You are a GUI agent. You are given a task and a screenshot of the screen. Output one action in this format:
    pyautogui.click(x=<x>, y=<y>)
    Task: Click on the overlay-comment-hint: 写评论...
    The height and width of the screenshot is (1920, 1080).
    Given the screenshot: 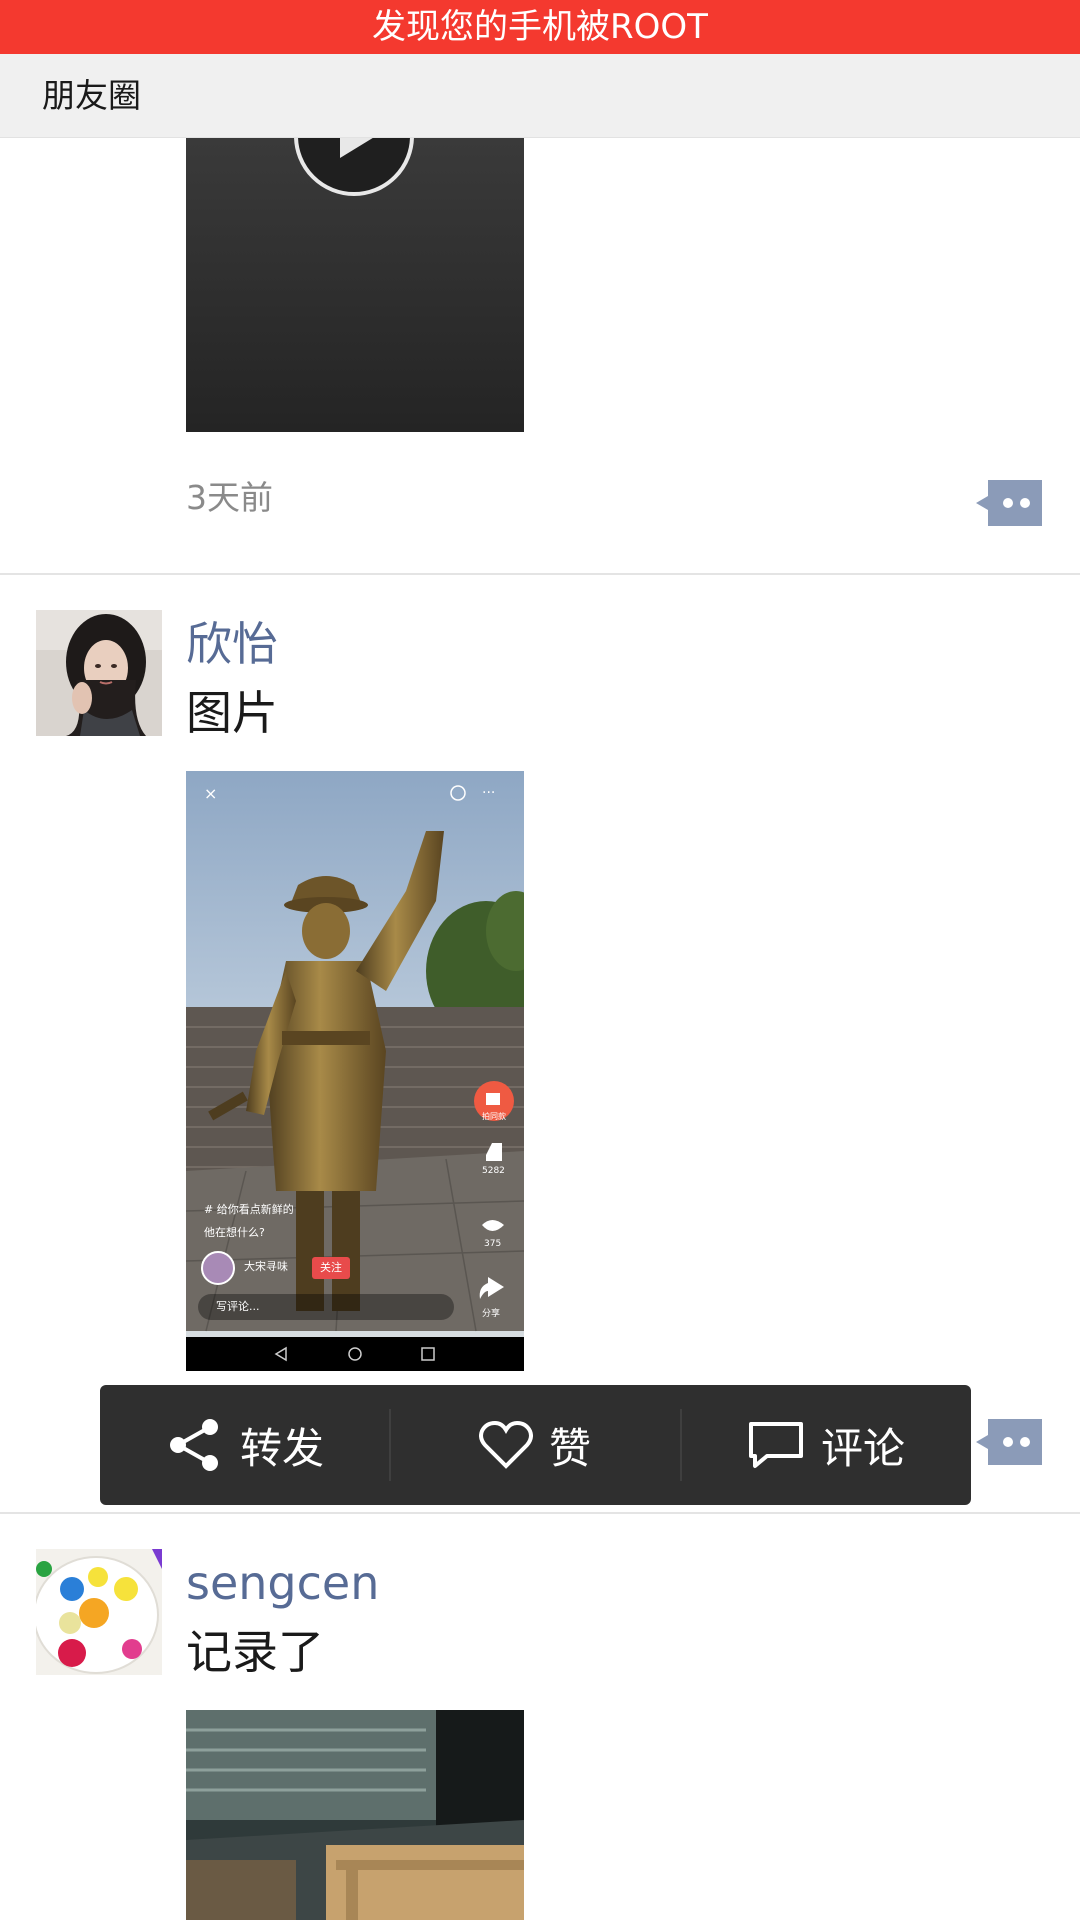 What is the action you would take?
    pyautogui.click(x=238, y=1306)
    